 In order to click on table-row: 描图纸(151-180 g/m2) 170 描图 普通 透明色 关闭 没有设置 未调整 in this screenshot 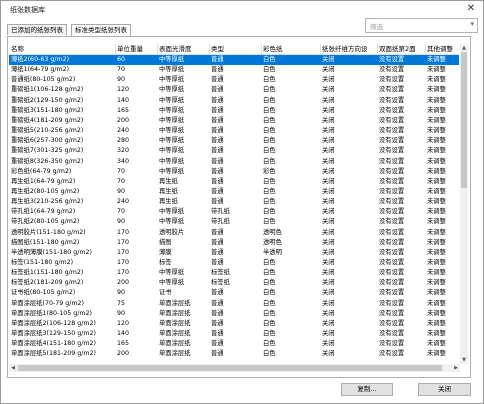, I will do `click(234, 243)`.